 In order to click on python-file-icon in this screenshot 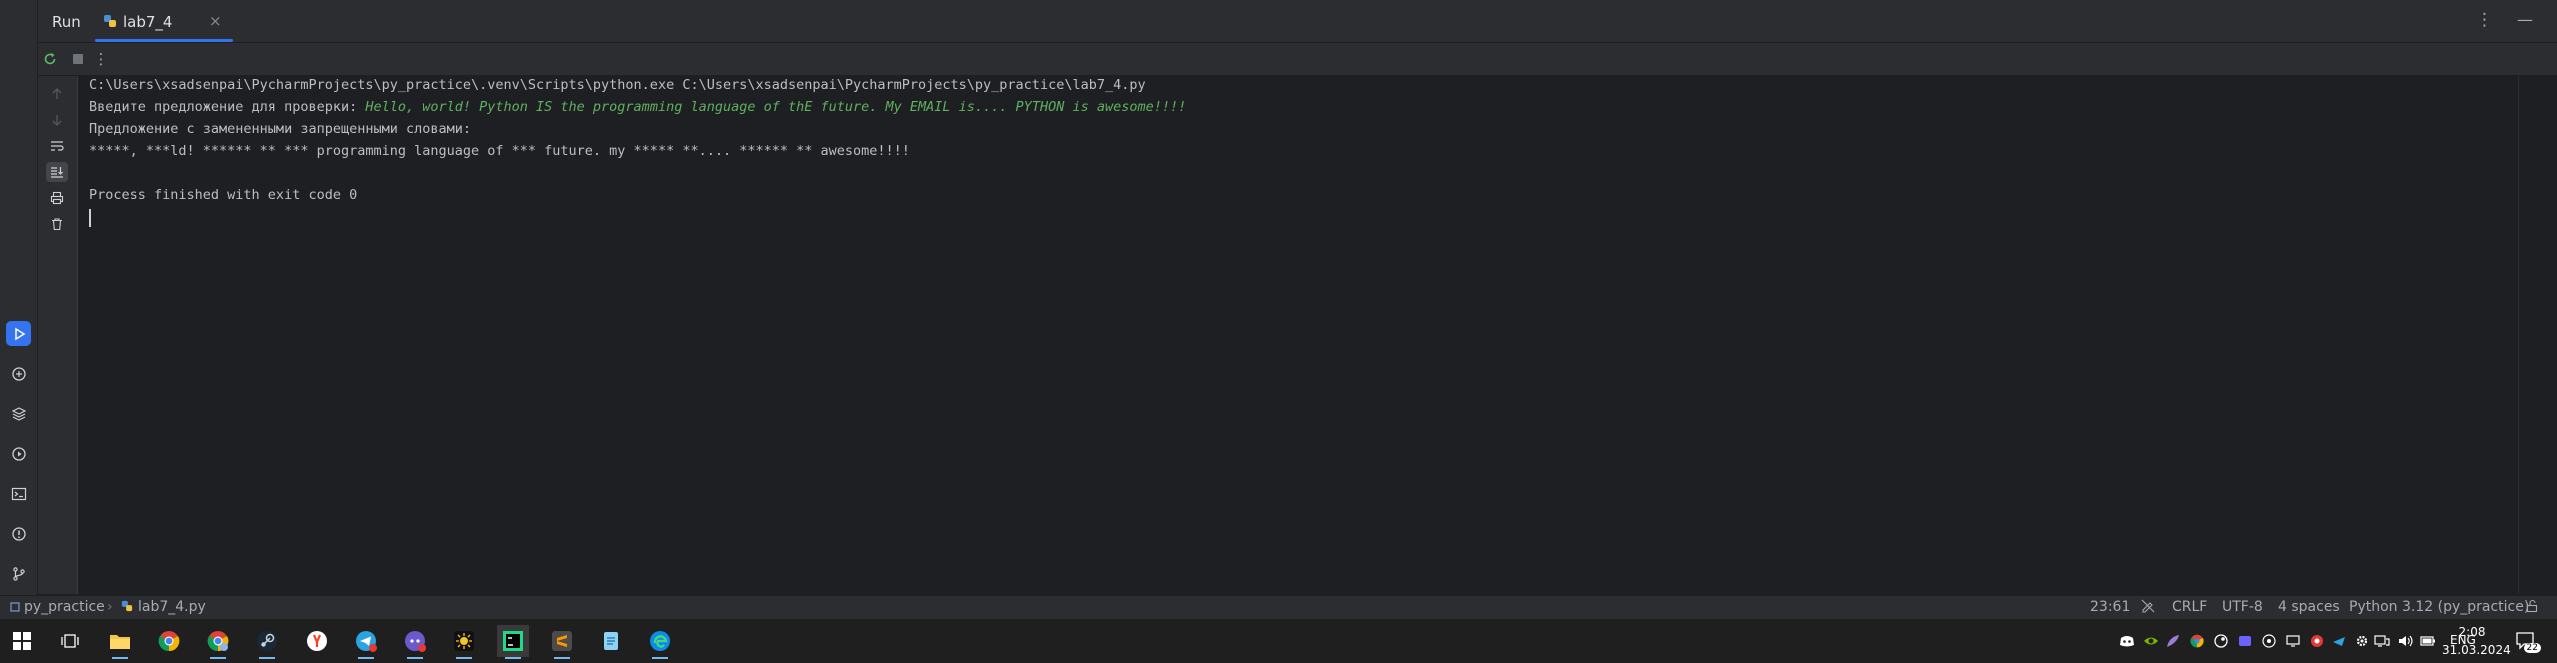, I will do `click(127, 607)`.